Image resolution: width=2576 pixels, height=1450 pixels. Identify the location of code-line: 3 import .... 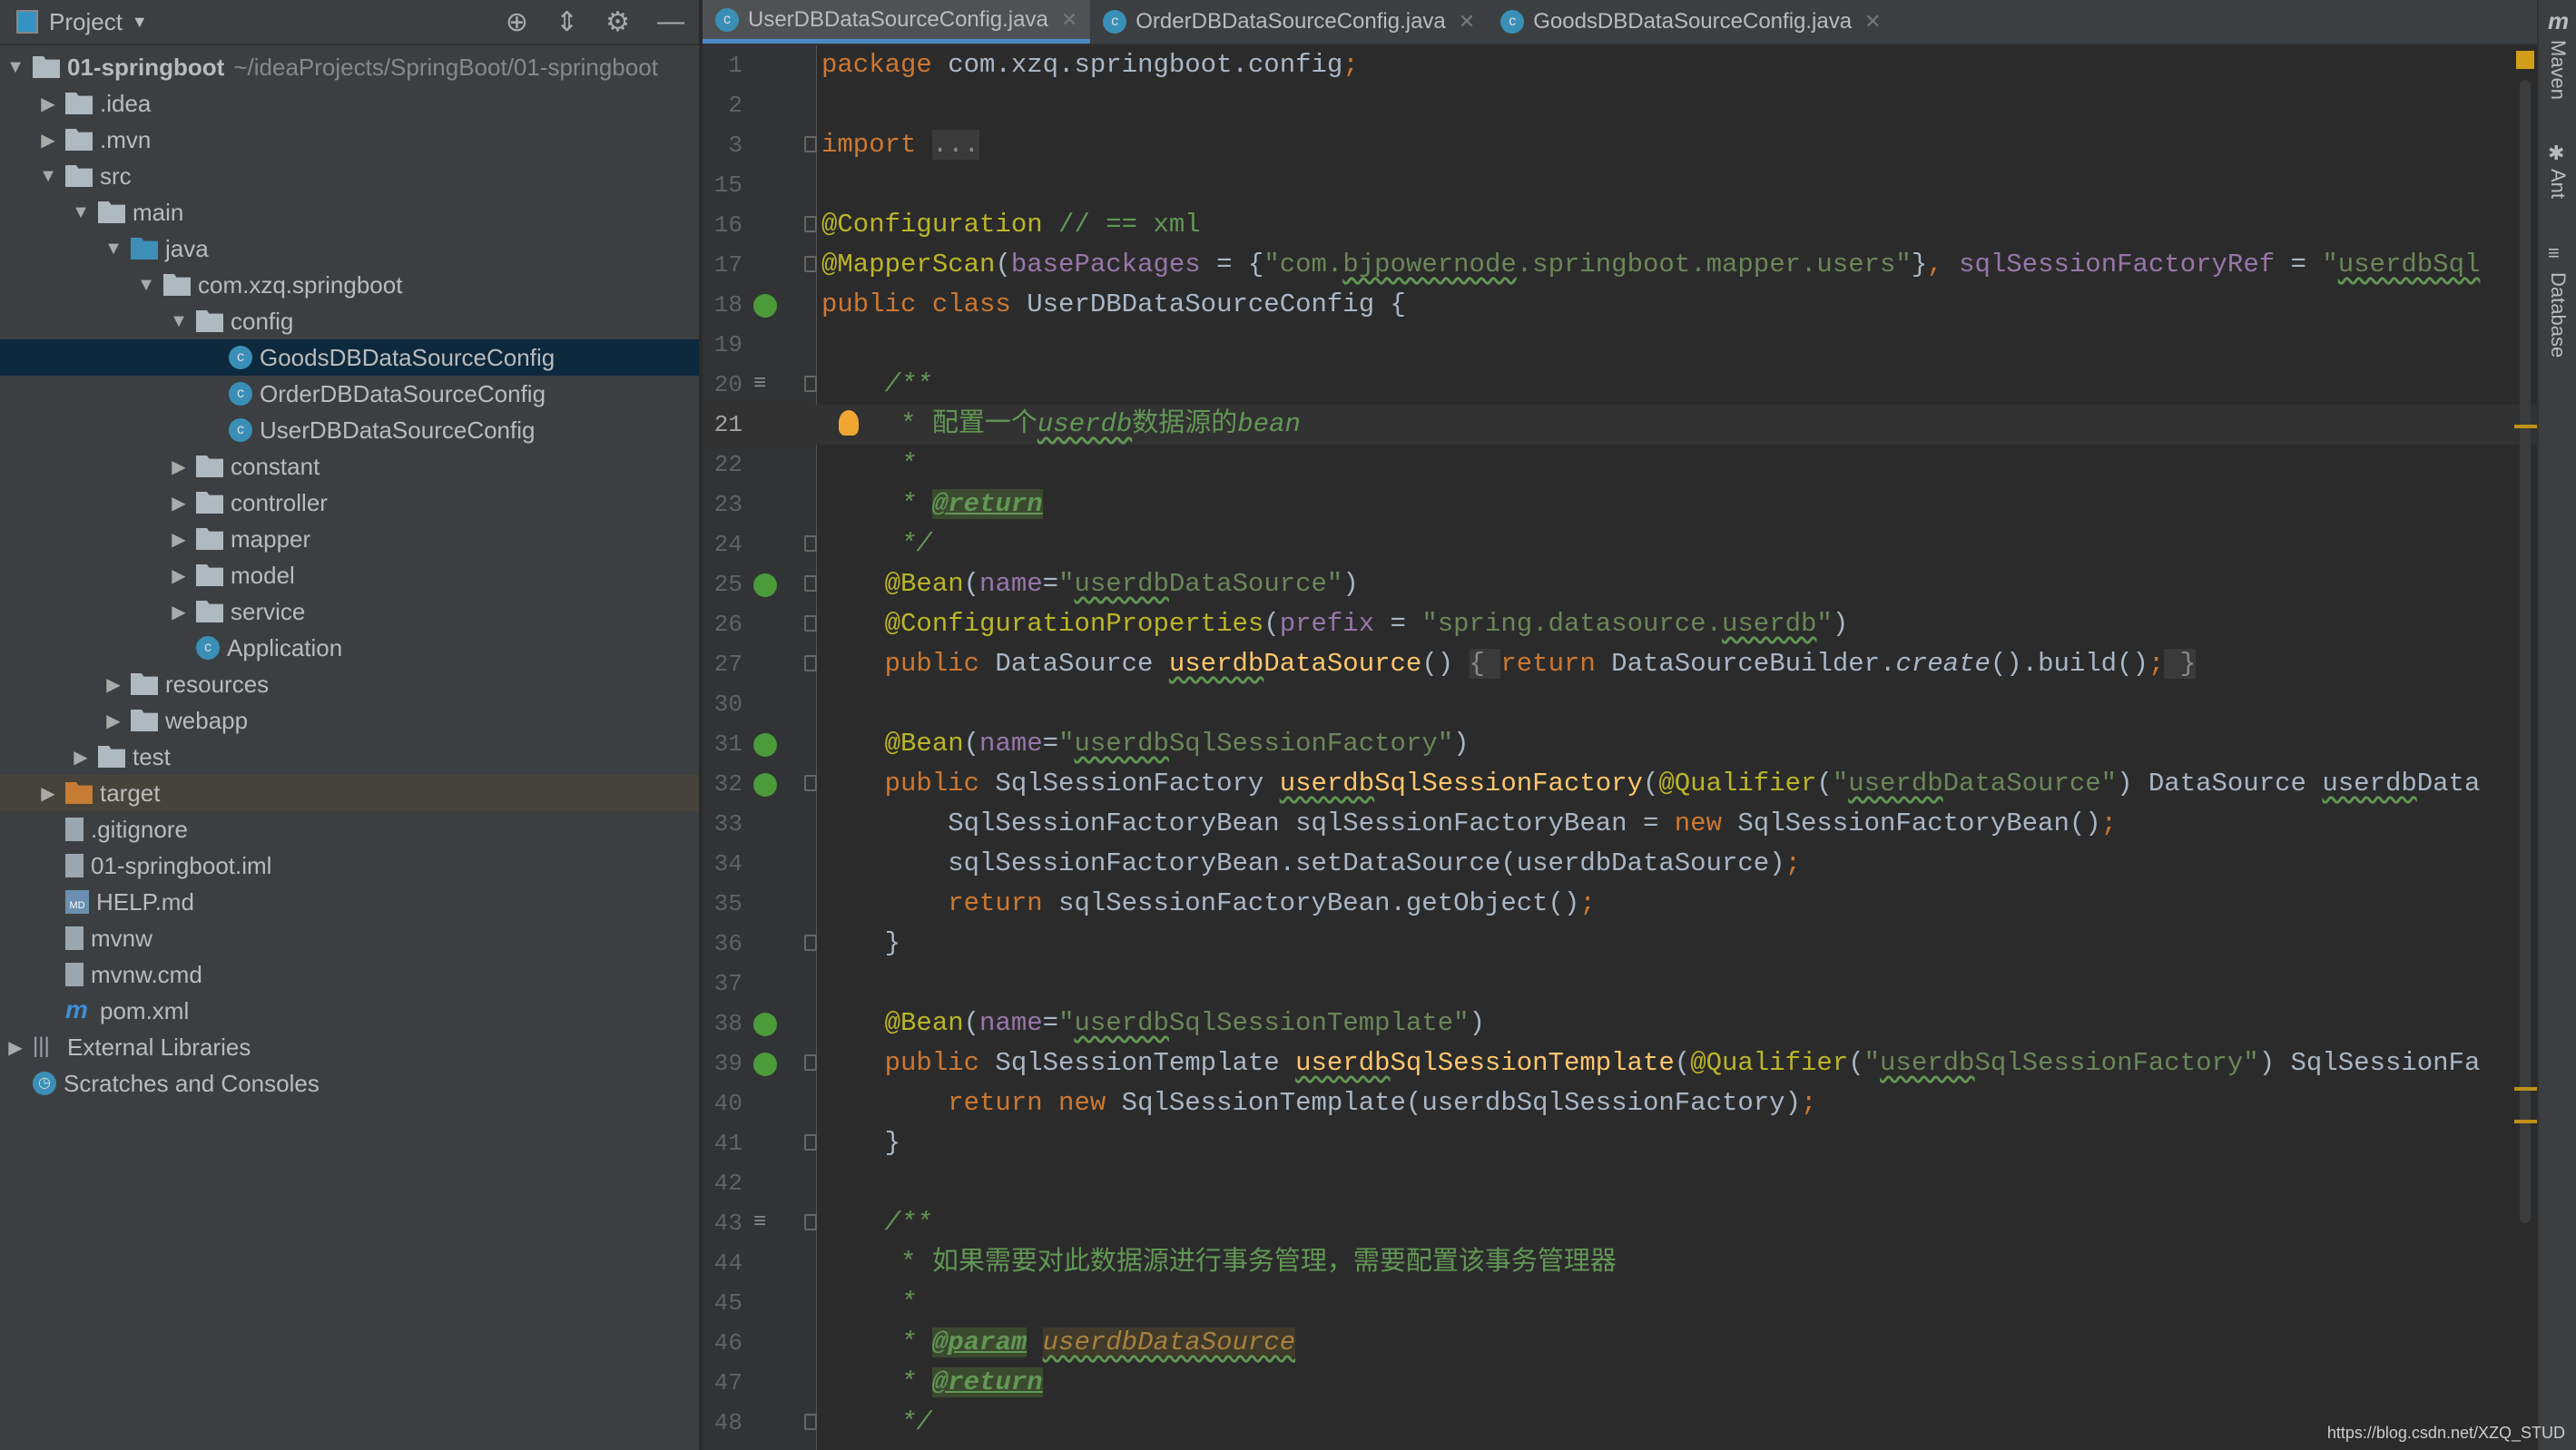
(1620, 145).